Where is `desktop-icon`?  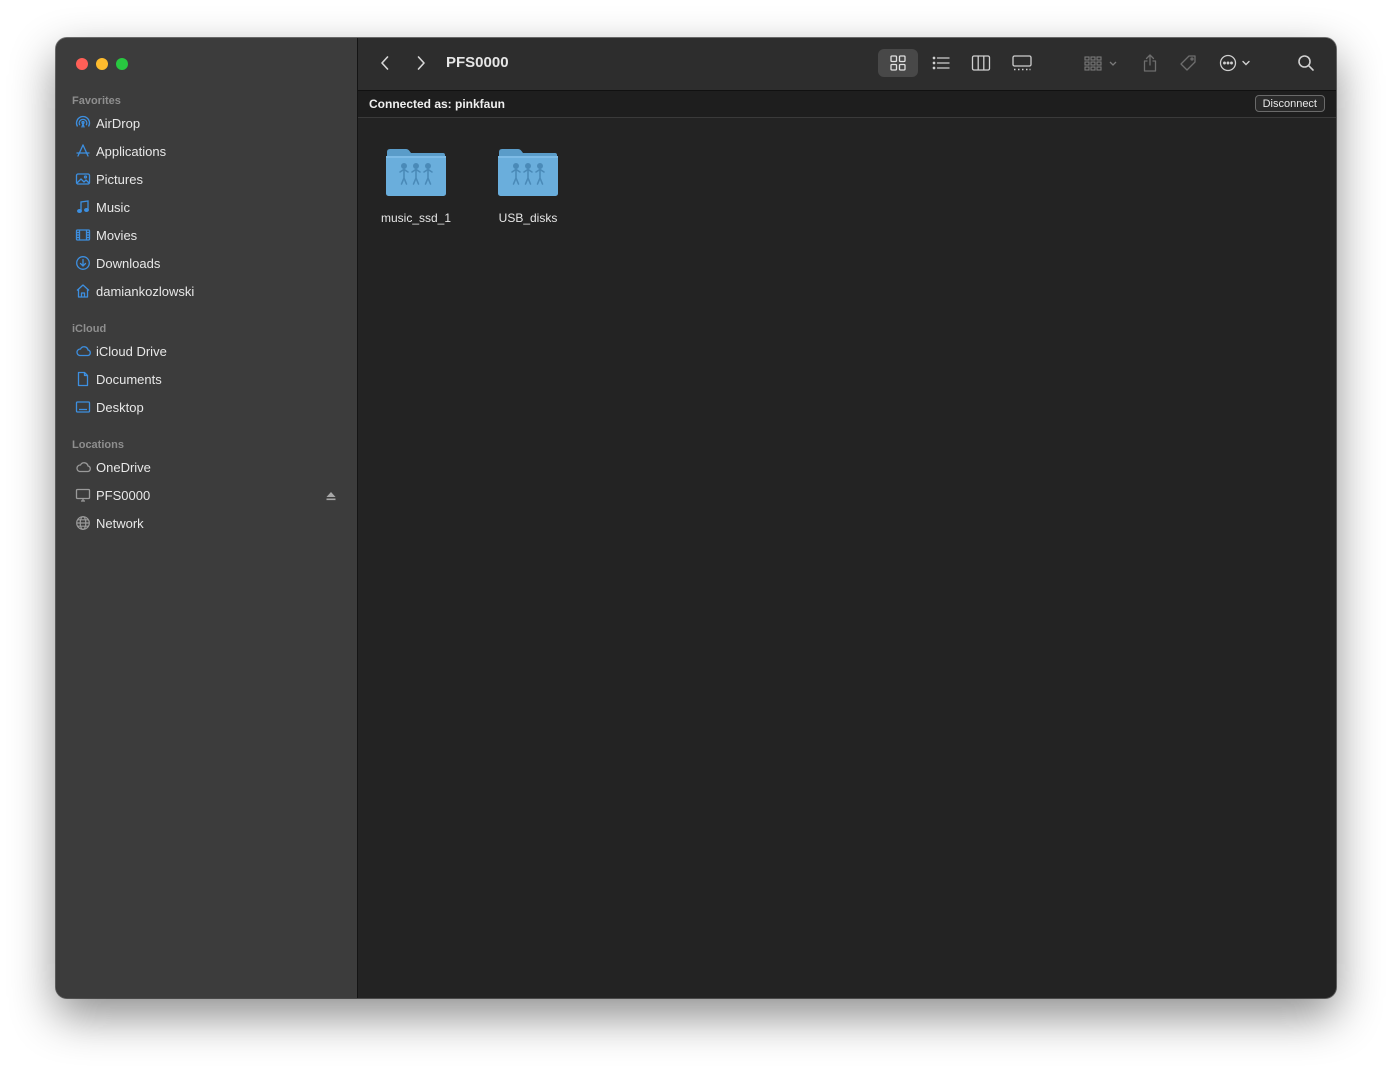 desktop-icon is located at coordinates (83, 407).